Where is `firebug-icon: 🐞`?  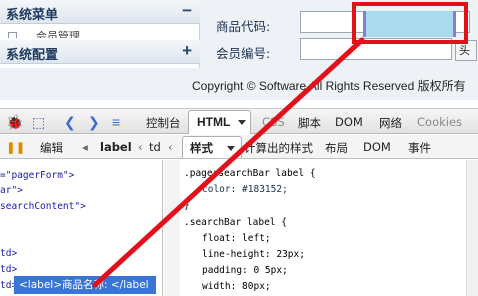 firebug-icon: 🐞 is located at coordinates (14, 122).